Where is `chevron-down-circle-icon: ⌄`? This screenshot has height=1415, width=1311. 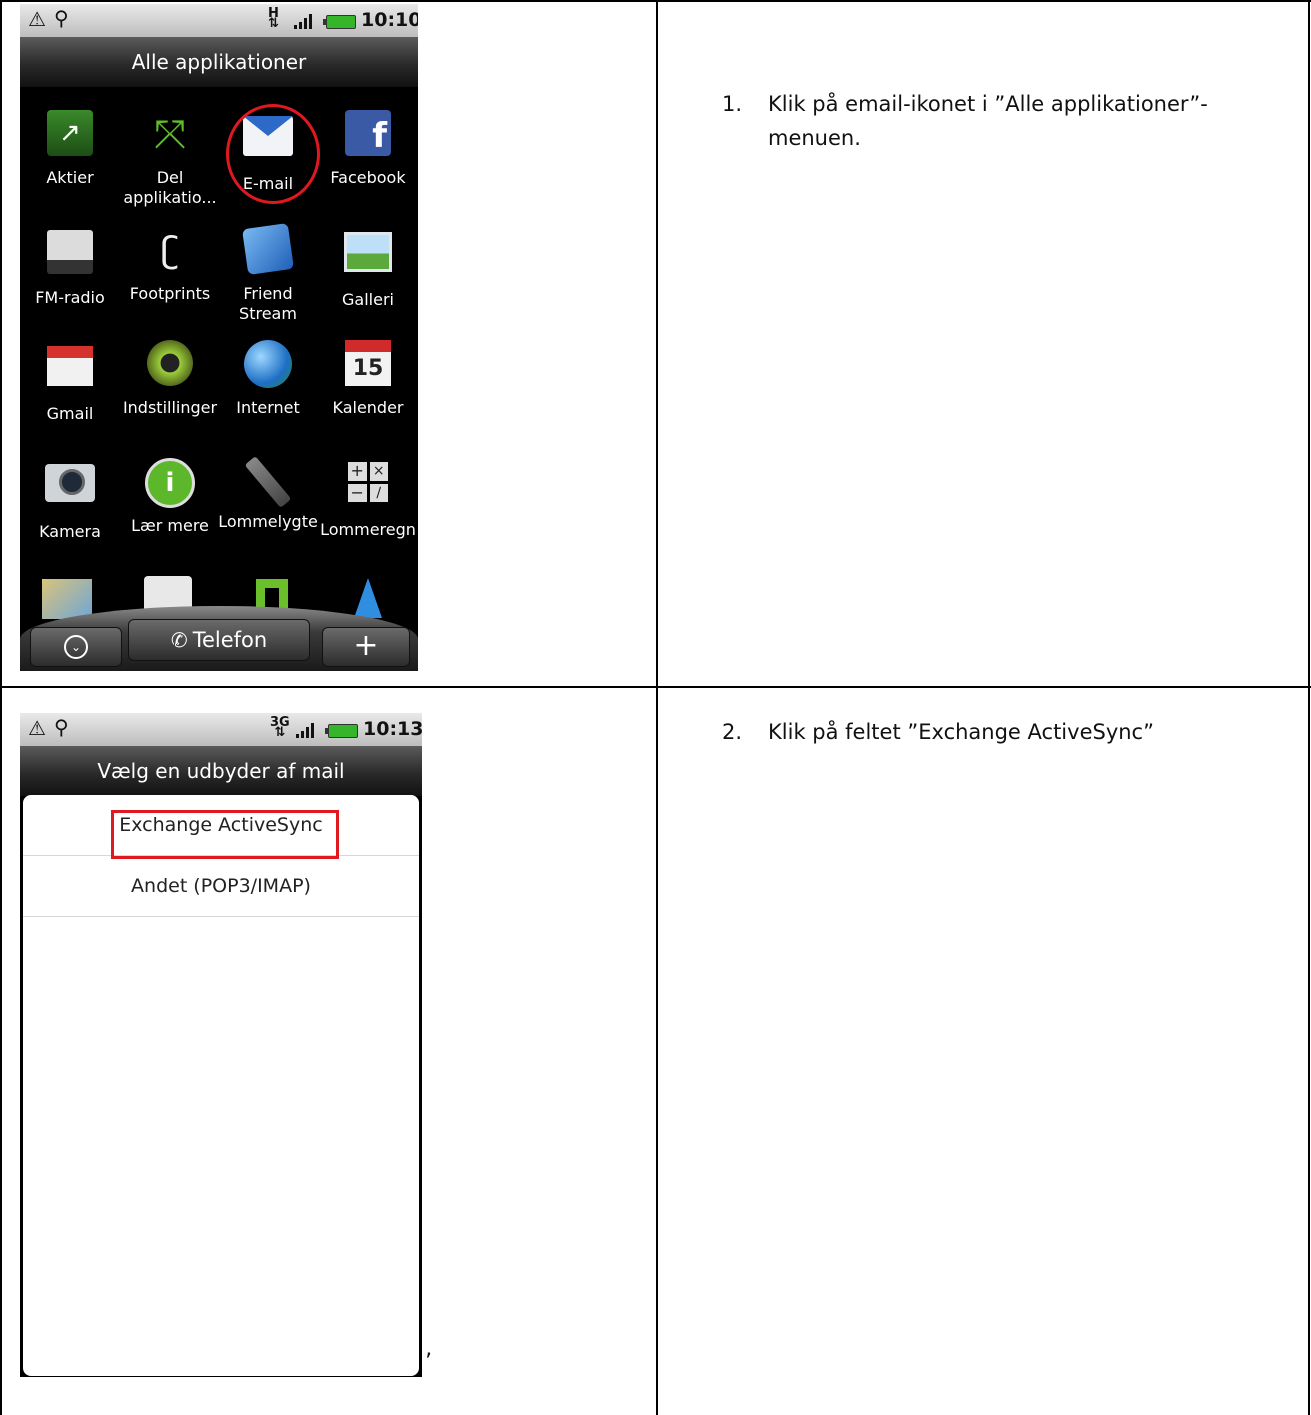 chevron-down-circle-icon: ⌄ is located at coordinates (76, 647).